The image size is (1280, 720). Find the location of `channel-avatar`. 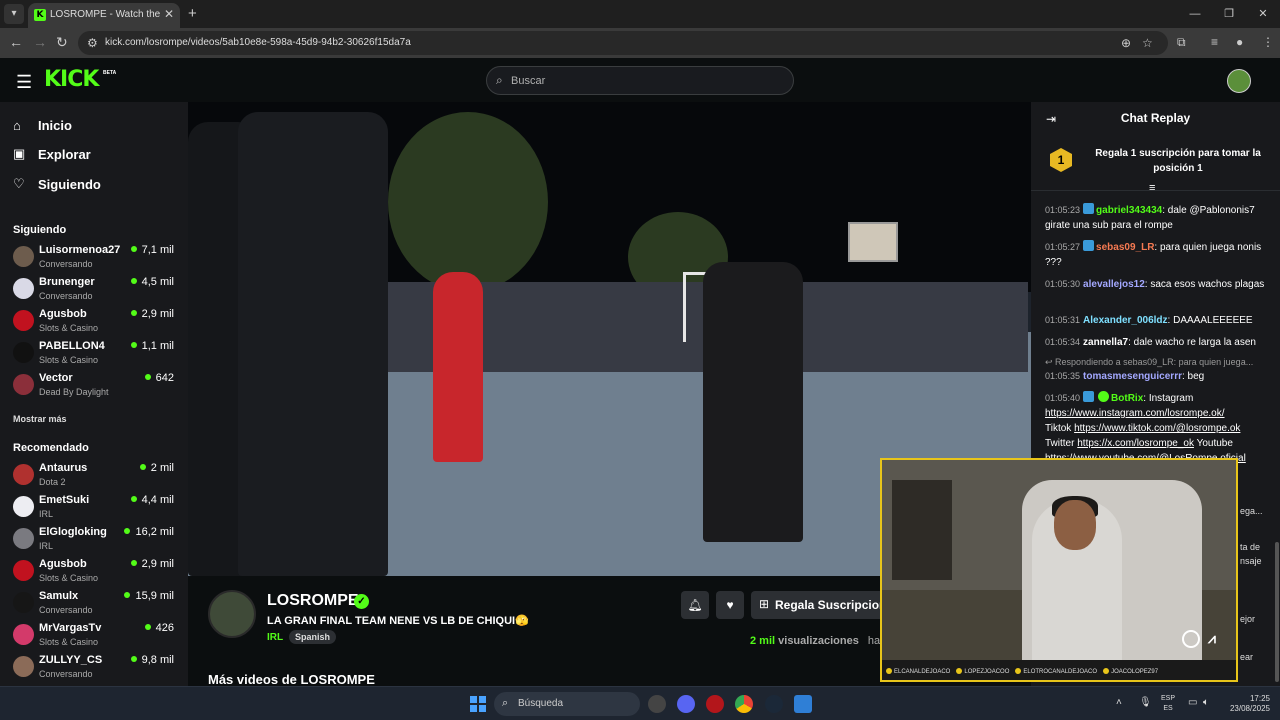

channel-avatar is located at coordinates (23, 320).